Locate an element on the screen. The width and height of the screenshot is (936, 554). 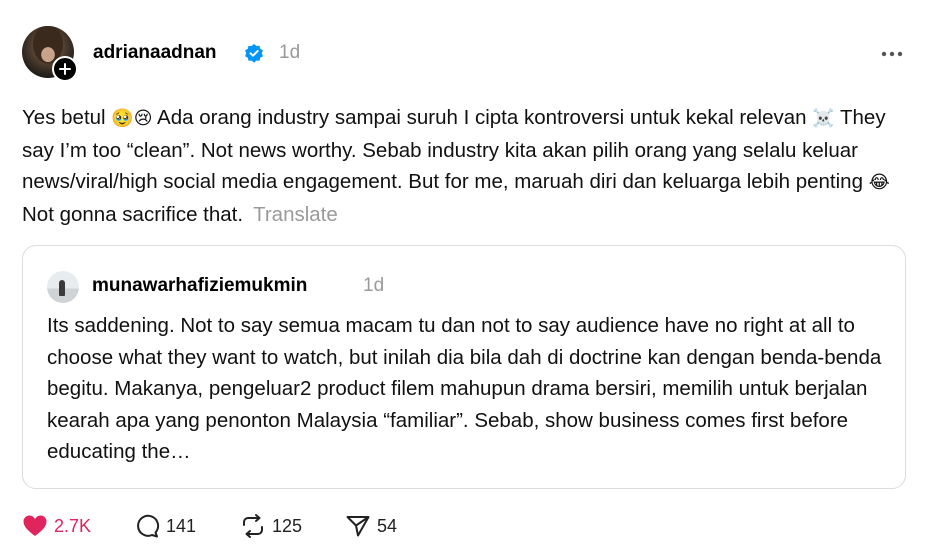
share-button: 54 is located at coordinates (371, 526).